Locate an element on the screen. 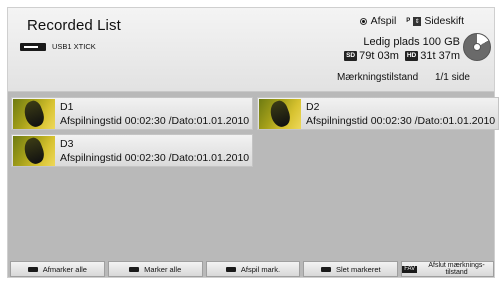 The image size is (501, 283). mark-all-label: Marker alle is located at coordinates (163, 269).